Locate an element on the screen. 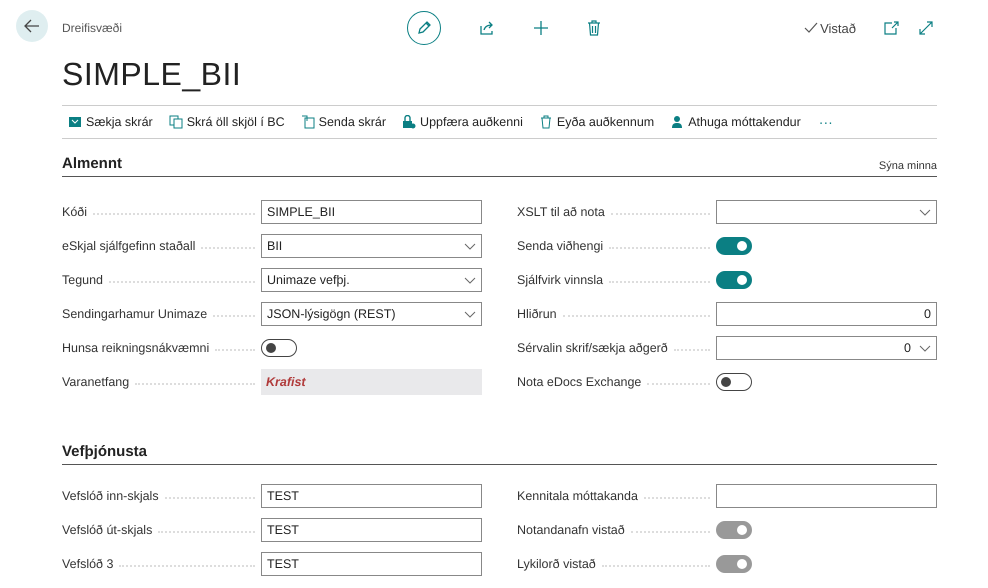  dropdown-field: BII is located at coordinates (371, 246).